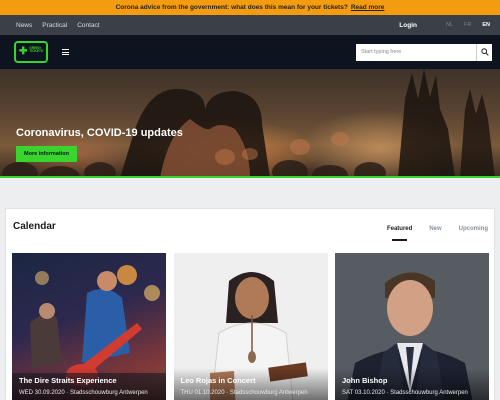 This screenshot has height=400, width=500. What do you see at coordinates (250, 25) in the screenshot?
I see `utility-bar: News Practical Contact Login NL FR EN` at bounding box center [250, 25].